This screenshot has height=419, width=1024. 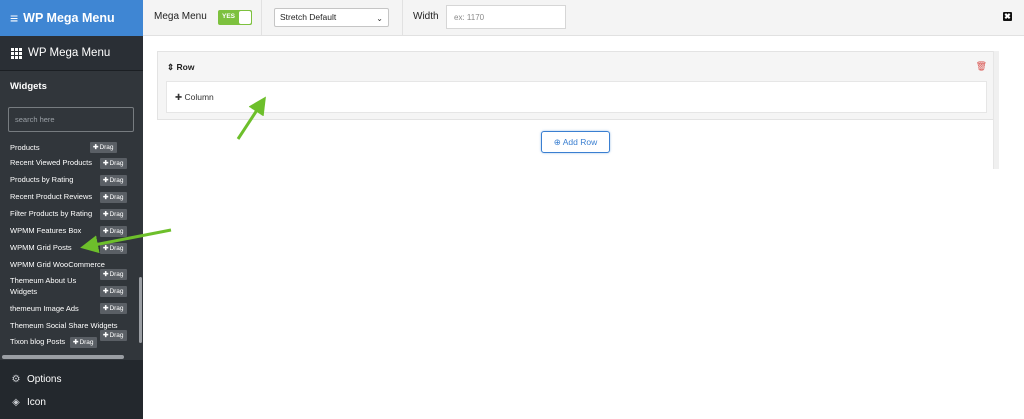 I want to click on add-row-button: ⊕ Add Row, so click(x=575, y=142).